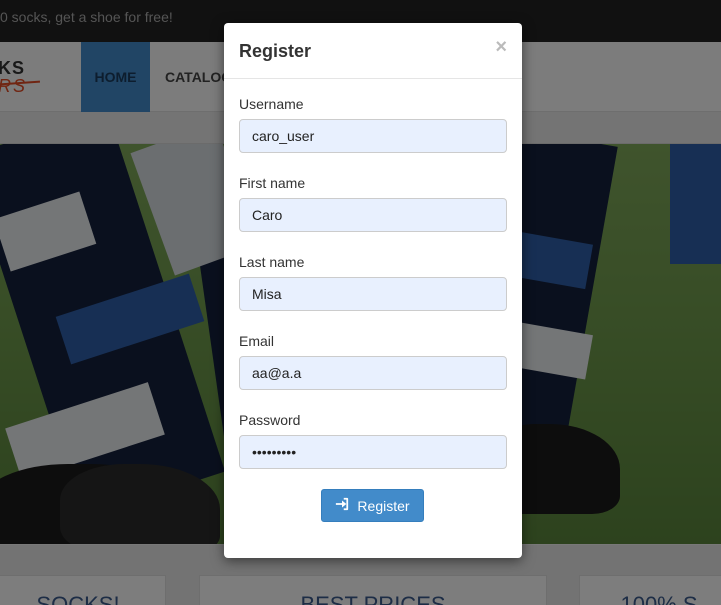 The width and height of the screenshot is (721, 605). I want to click on first-name-label: First name, so click(272, 183).